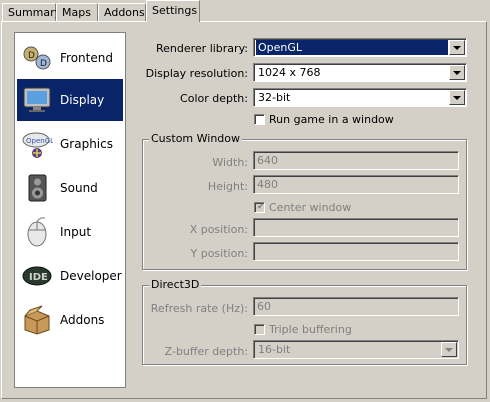 This screenshot has width=490, height=402. Describe the element at coordinates (356, 227) in the screenshot. I see `x-position-field` at that location.